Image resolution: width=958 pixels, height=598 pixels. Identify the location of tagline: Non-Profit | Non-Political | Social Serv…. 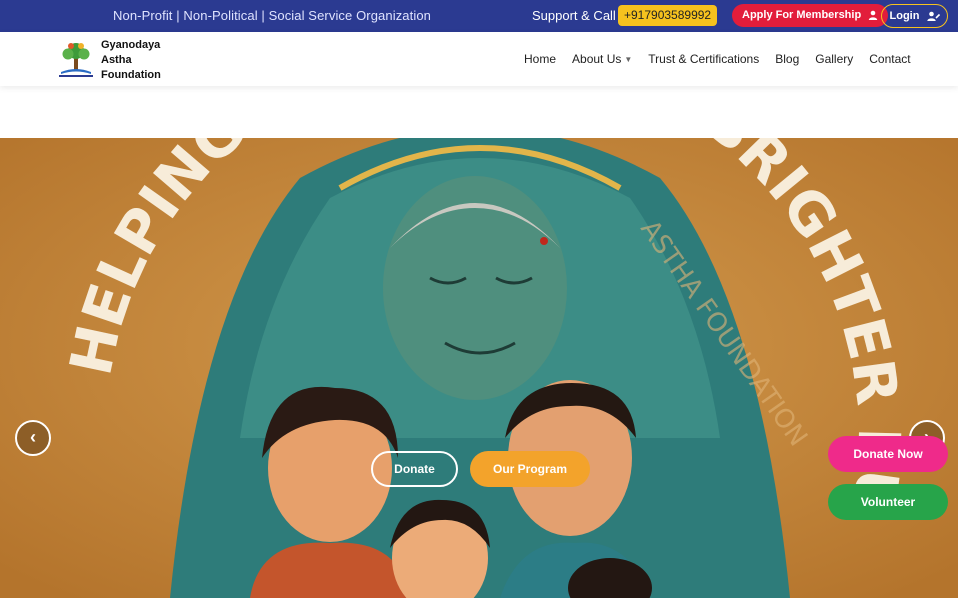
(272, 15).